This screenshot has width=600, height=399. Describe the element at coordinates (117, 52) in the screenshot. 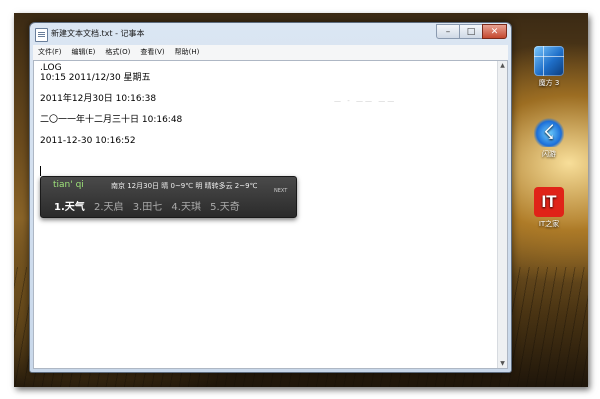

I see `menu-format: 格式(O)` at that location.